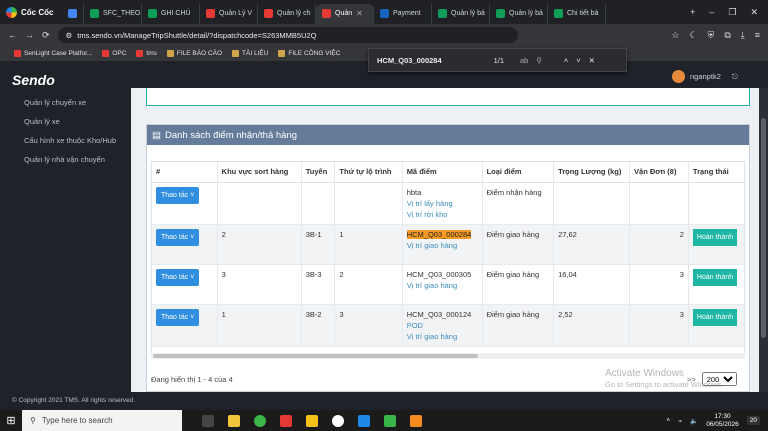 The image size is (768, 431). I want to click on bookmark-item: tms, so click(146, 53).